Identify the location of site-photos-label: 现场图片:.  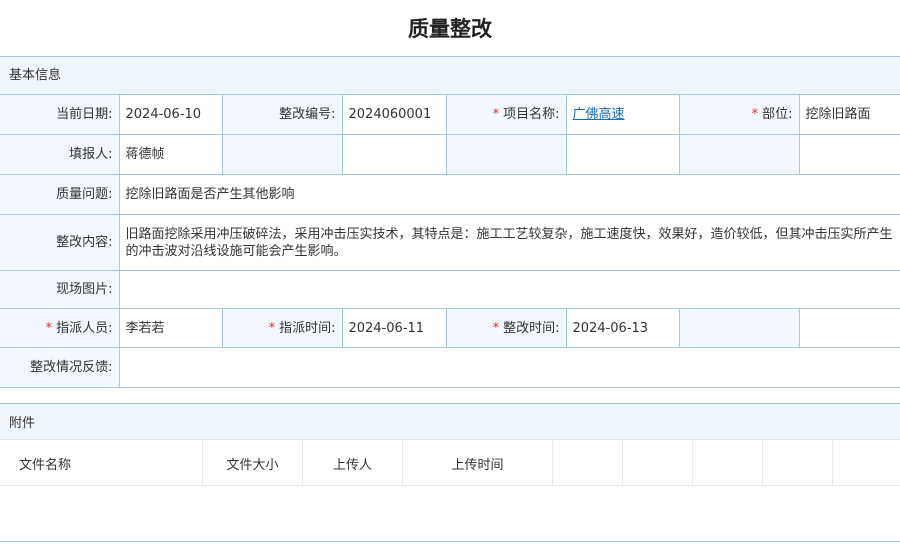
(60, 289).